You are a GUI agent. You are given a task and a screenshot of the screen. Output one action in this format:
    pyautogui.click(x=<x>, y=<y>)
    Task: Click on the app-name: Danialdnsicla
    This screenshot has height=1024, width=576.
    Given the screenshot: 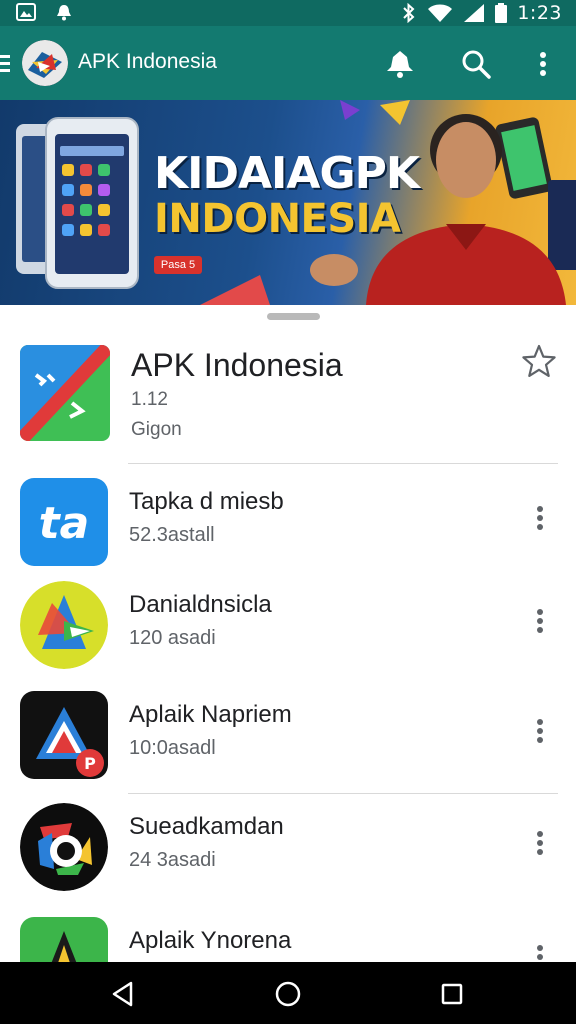 What is the action you would take?
    pyautogui.click(x=200, y=604)
    